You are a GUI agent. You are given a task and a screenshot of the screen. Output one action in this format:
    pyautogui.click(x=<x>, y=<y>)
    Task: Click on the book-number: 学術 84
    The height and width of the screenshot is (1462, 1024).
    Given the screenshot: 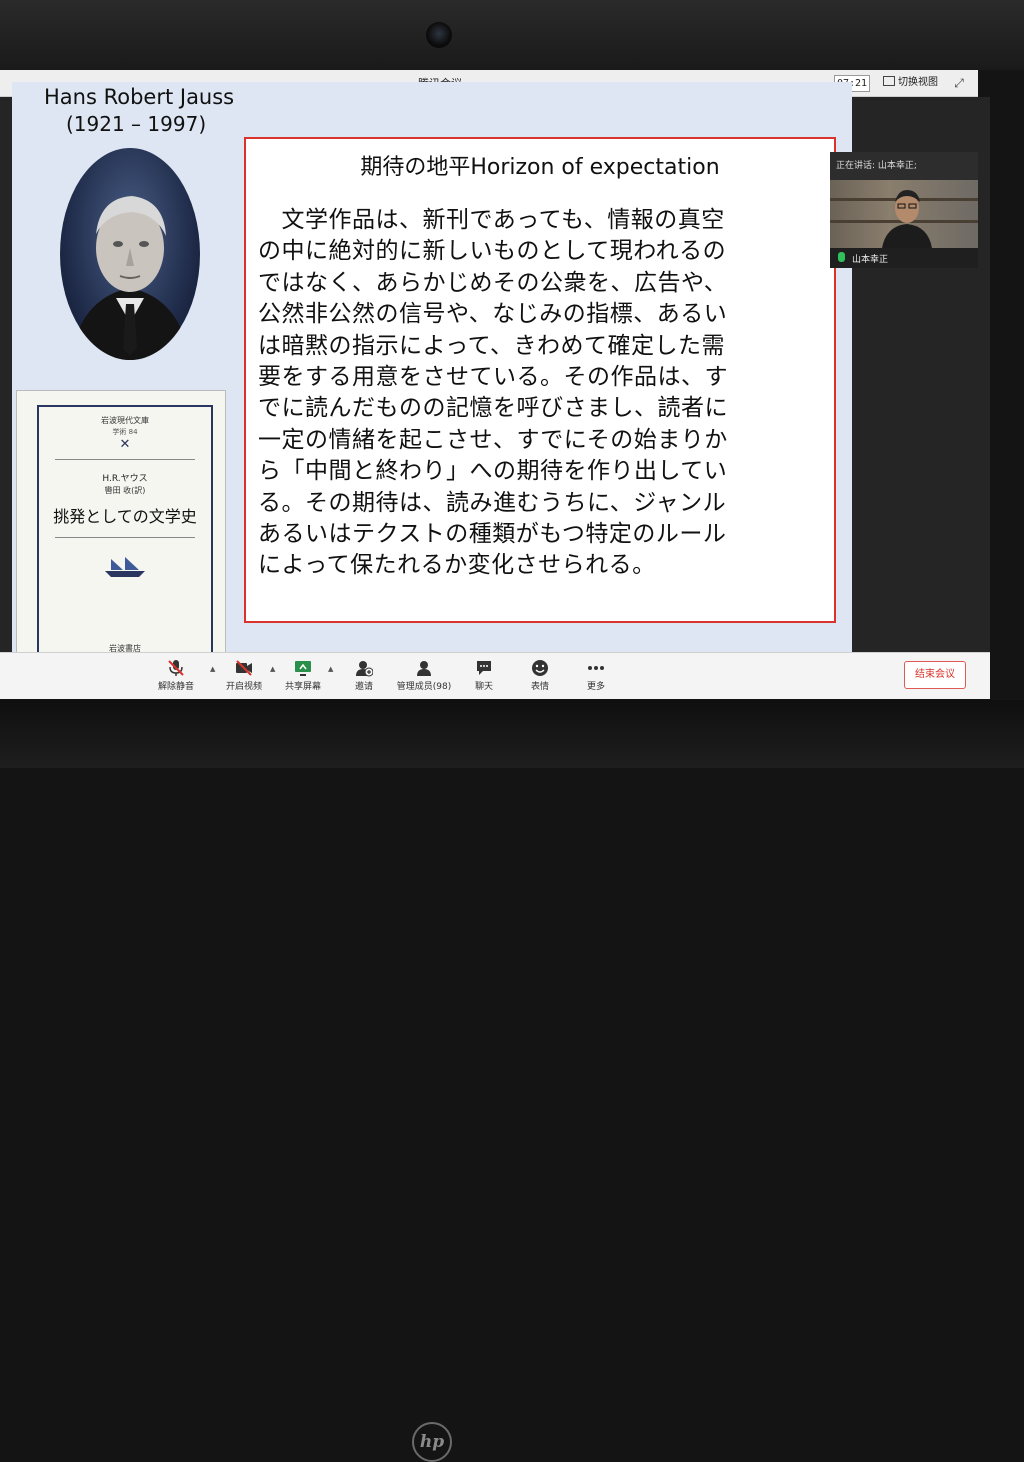 What is the action you would take?
    pyautogui.click(x=125, y=432)
    